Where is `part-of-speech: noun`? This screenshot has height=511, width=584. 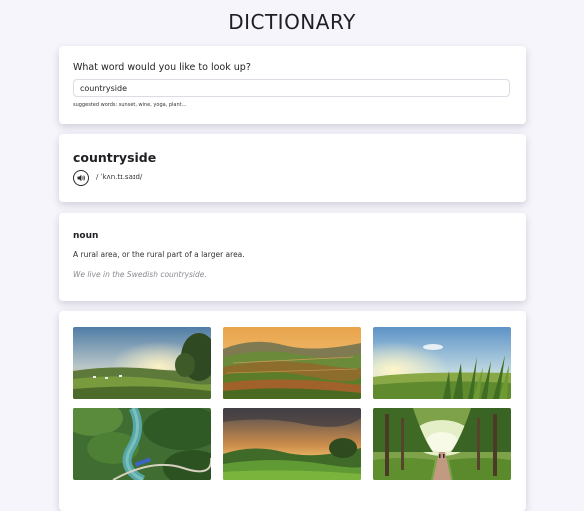 part-of-speech: noun is located at coordinates (86, 236).